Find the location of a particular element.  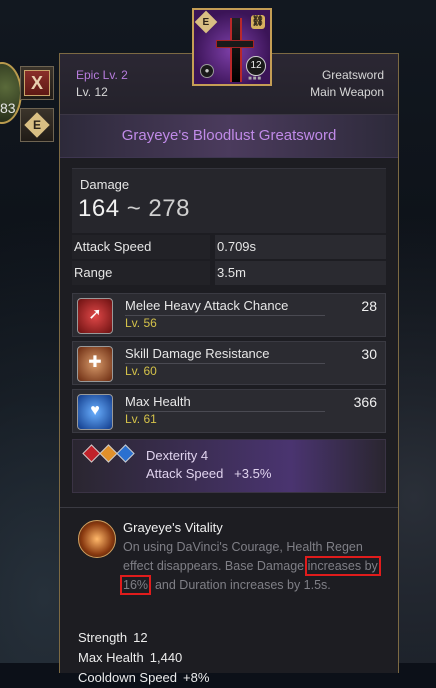

set-effect-icon is located at coordinates (97, 539).